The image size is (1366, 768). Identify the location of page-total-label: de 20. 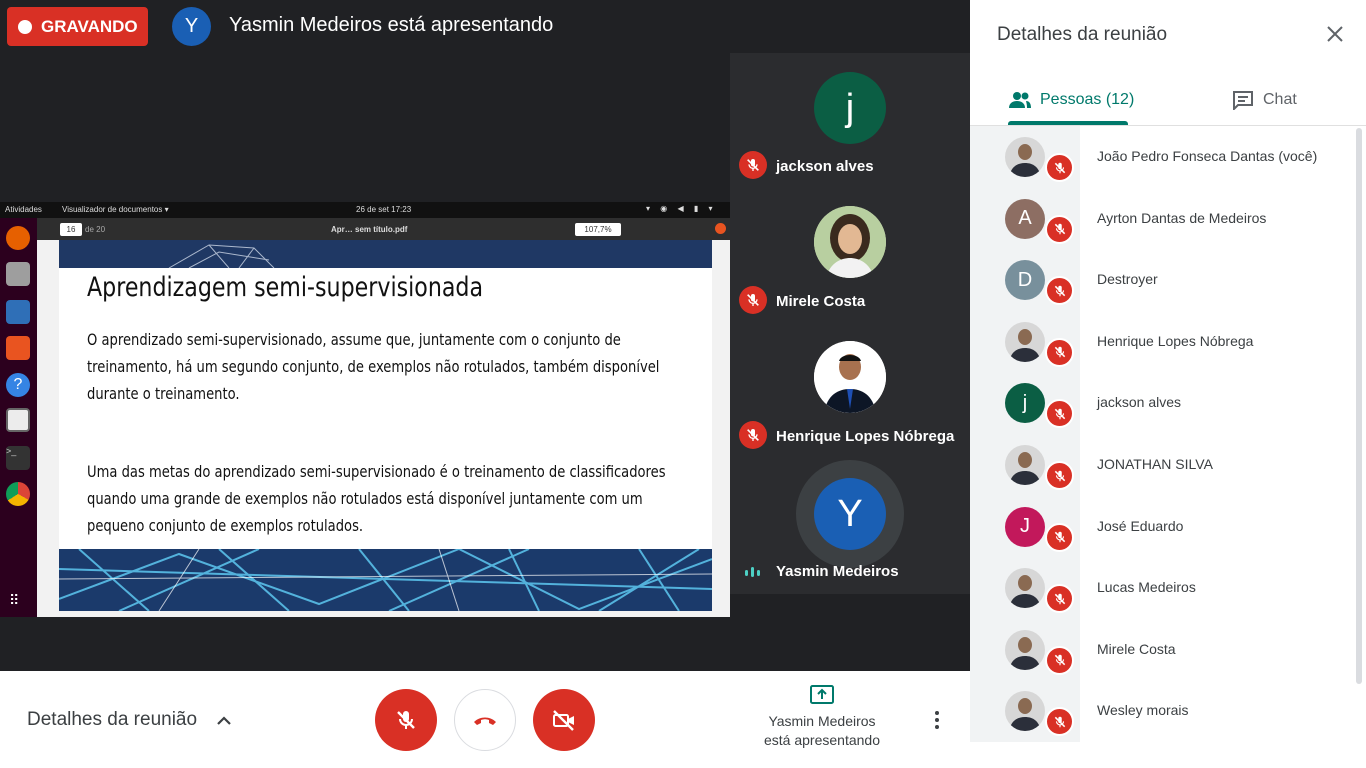
(95, 229).